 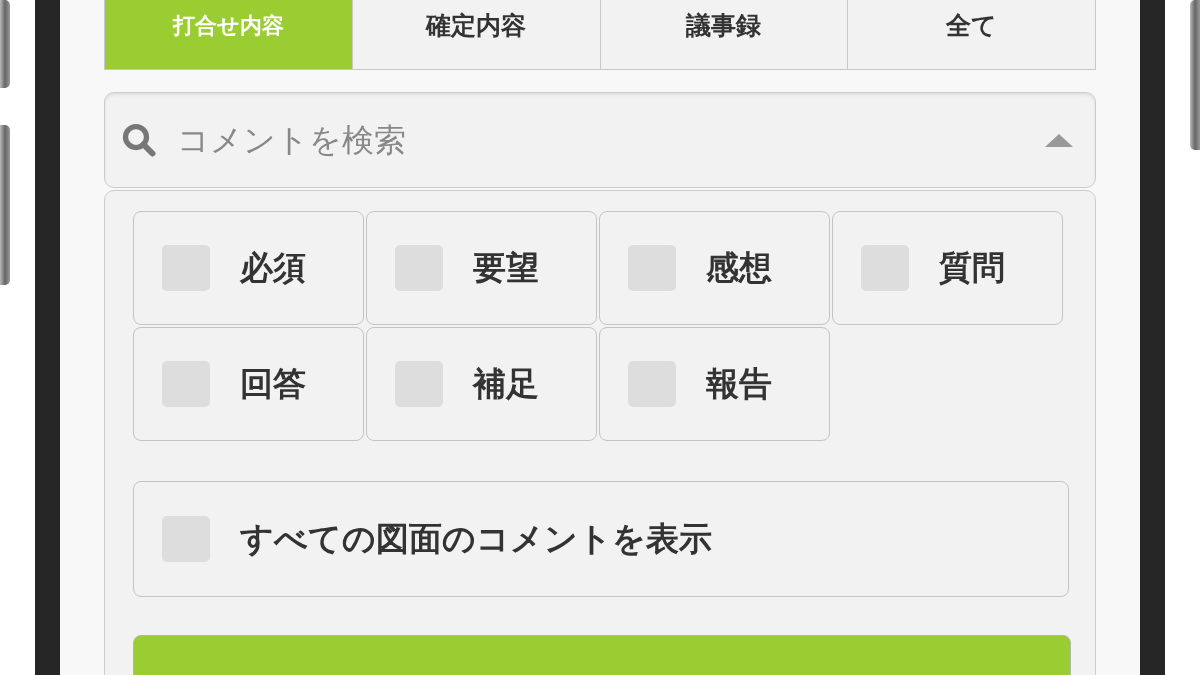 What do you see at coordinates (273, 383) in the screenshot?
I see `option-label: 回答` at bounding box center [273, 383].